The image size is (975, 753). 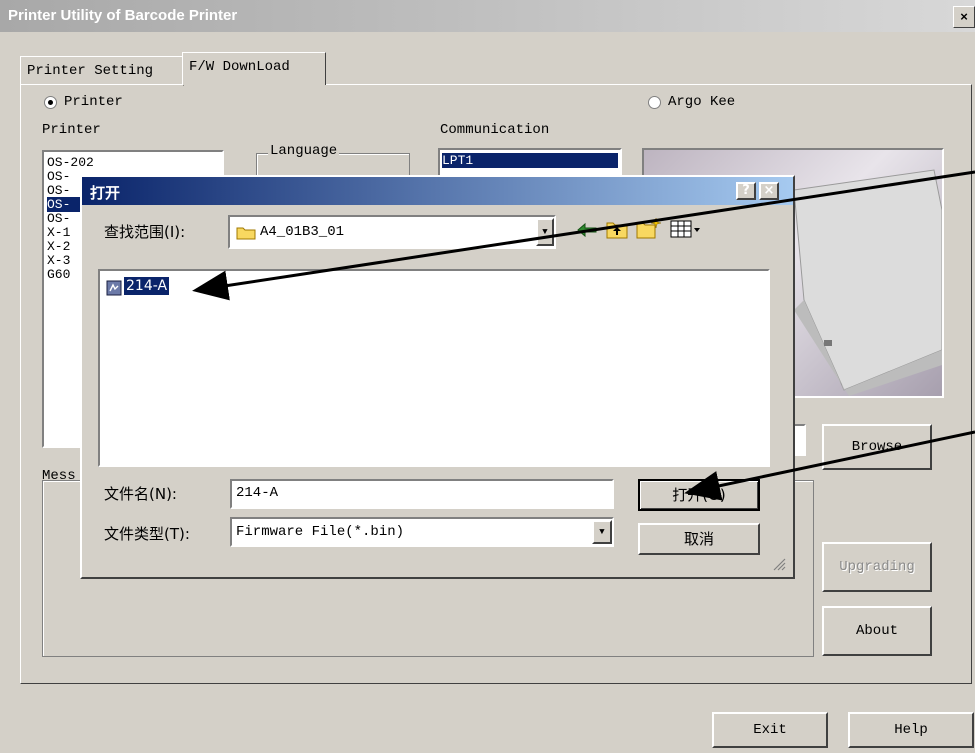 What do you see at coordinates (829, 465) in the screenshot?
I see `arrow-to-open-button` at bounding box center [829, 465].